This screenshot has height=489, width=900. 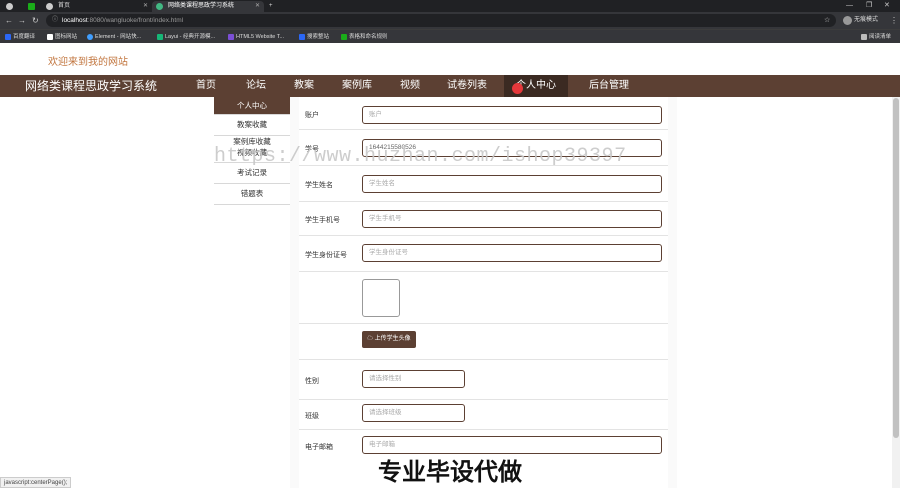 What do you see at coordinates (75, 20) in the screenshot?
I see `url-host: localhost` at bounding box center [75, 20].